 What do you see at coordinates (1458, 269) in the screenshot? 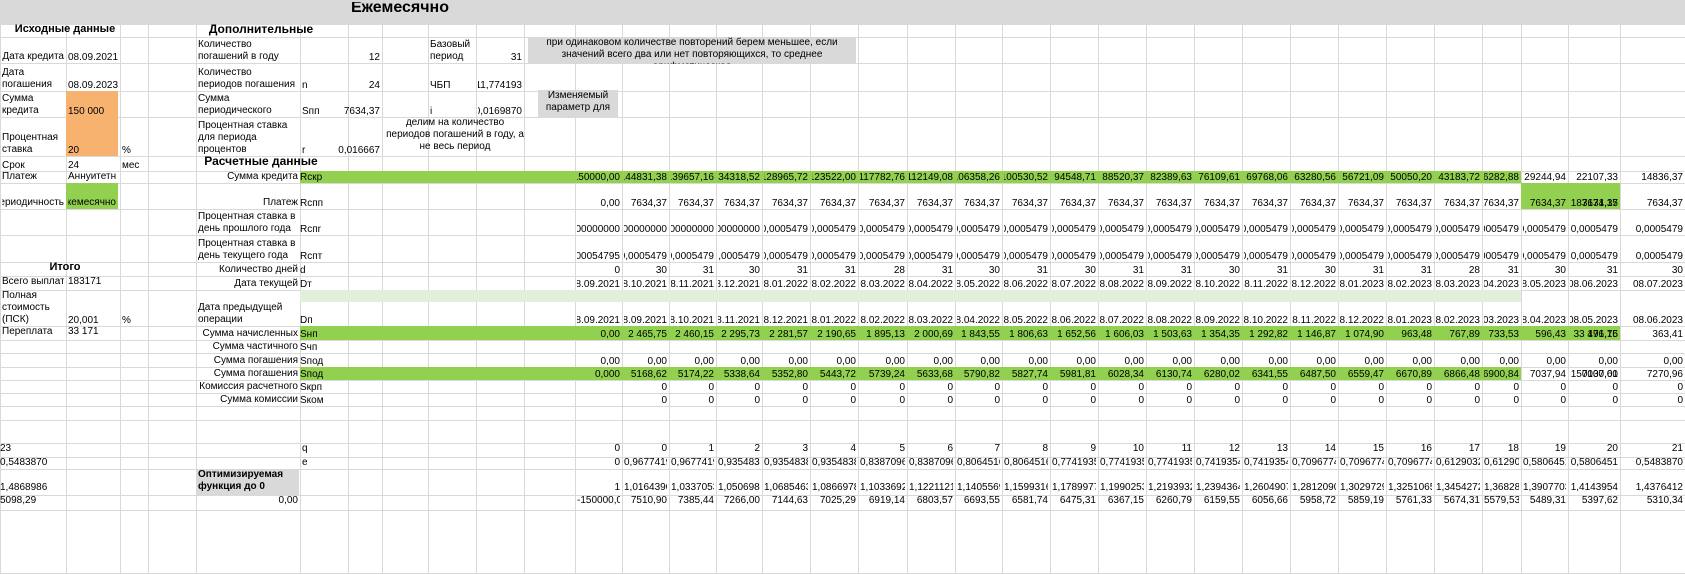
I see `table-cell: 28` at bounding box center [1458, 269].